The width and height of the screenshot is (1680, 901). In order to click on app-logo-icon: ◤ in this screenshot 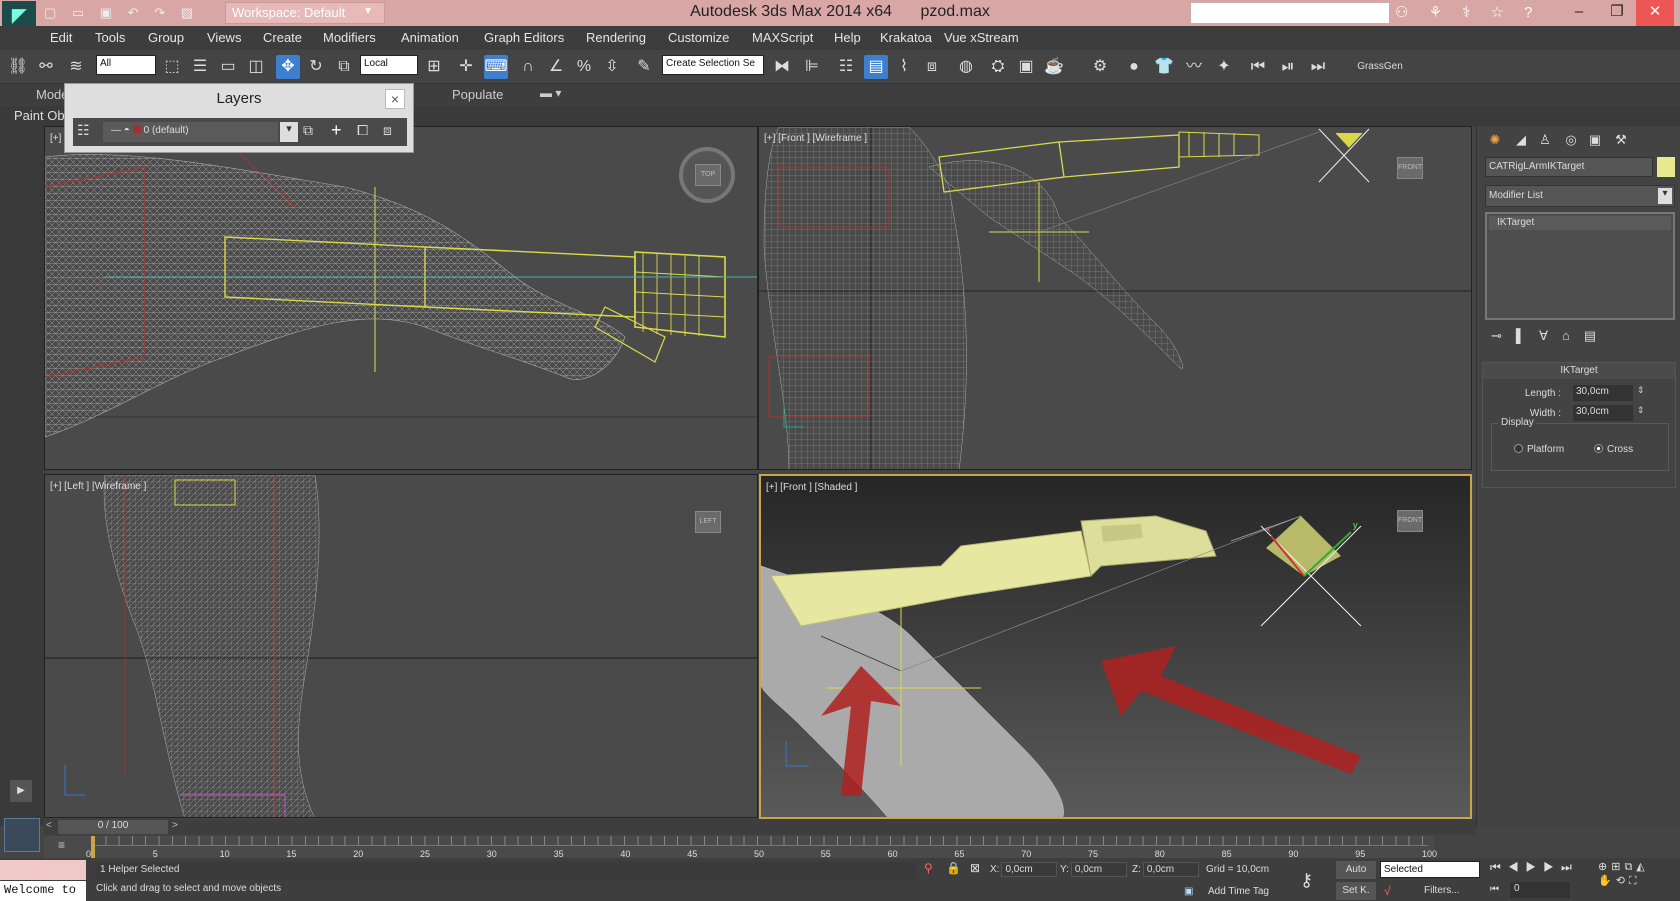, I will do `click(19, 15)`.